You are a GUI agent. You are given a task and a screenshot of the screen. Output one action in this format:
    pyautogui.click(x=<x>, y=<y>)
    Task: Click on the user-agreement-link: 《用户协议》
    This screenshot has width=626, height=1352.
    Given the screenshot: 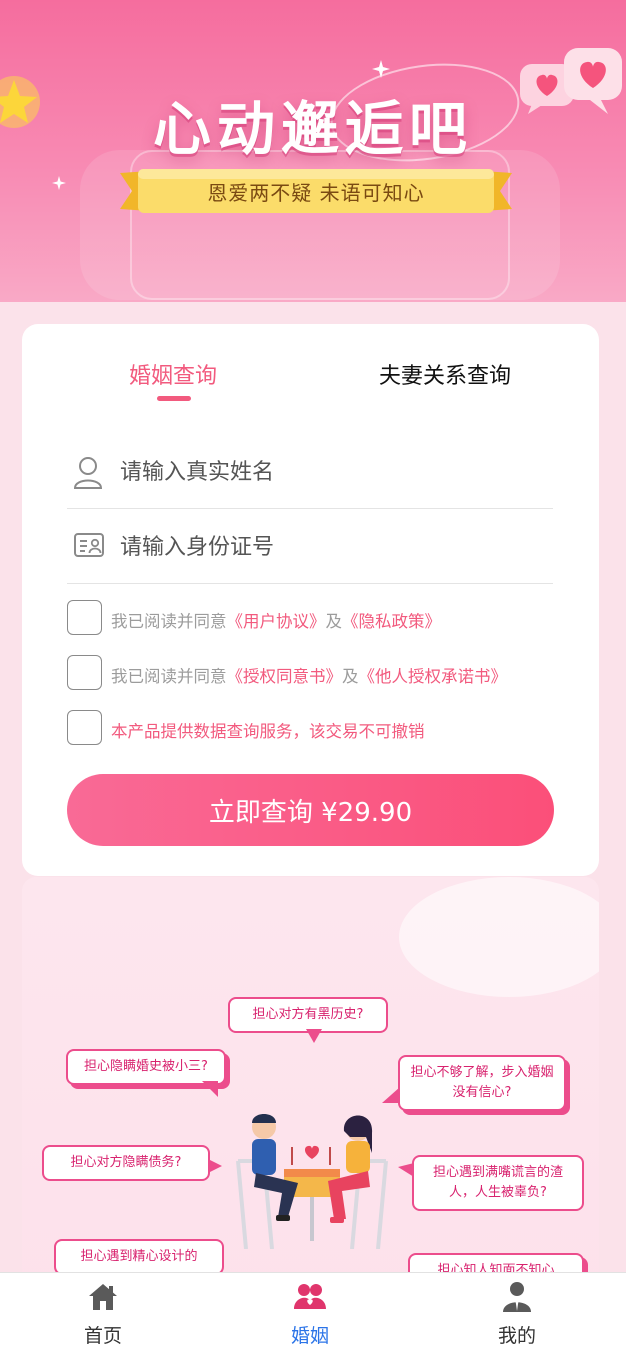 What is the action you would take?
    pyautogui.click(x=276, y=621)
    